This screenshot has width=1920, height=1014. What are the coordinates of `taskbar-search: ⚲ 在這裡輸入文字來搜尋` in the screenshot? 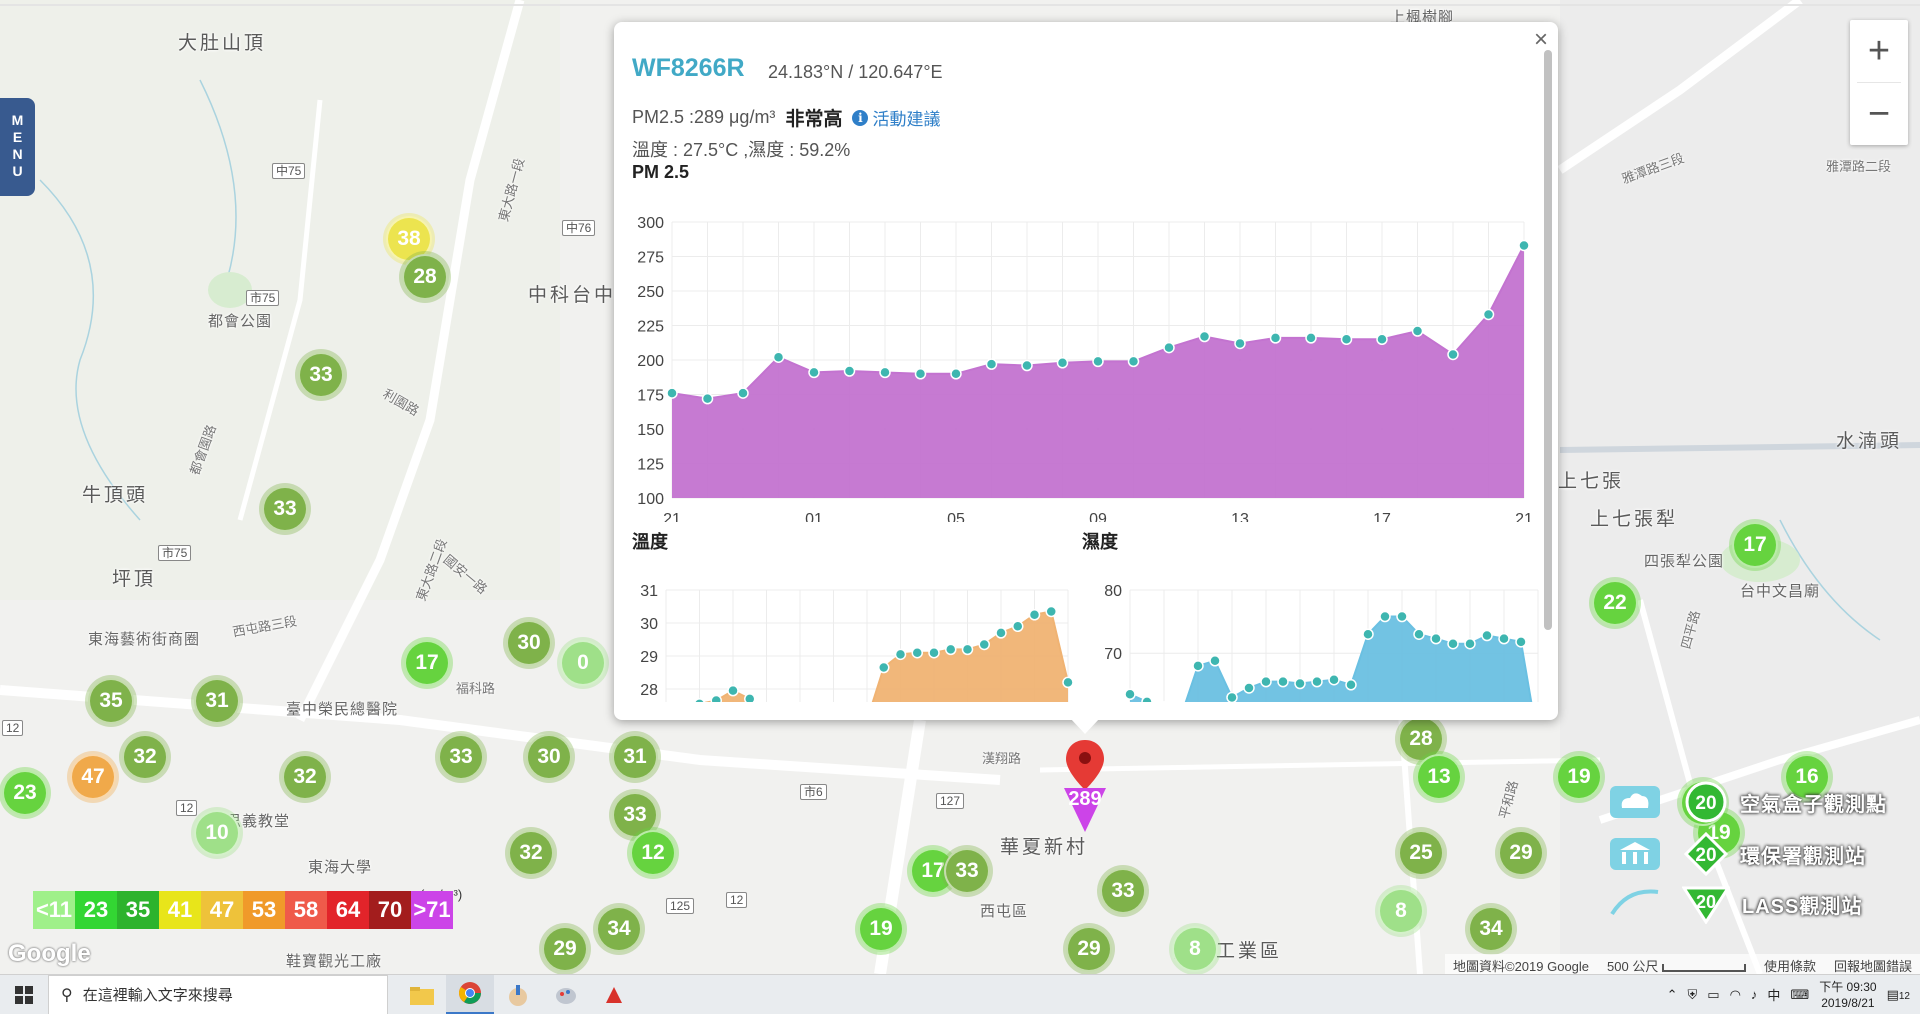 It's located at (218, 994).